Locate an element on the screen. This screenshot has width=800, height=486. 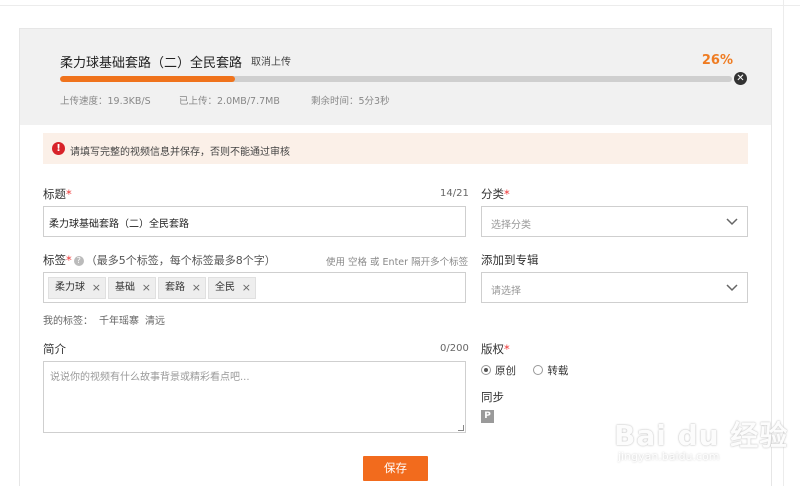
top-divider is located at coordinates (400, 5).